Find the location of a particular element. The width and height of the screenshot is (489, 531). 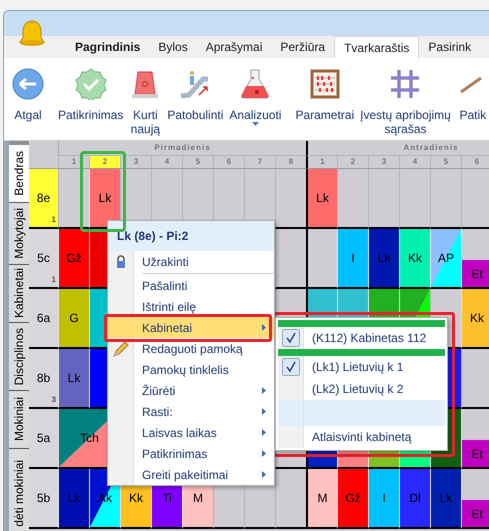

day-header: Antradienis is located at coordinates (430, 148).